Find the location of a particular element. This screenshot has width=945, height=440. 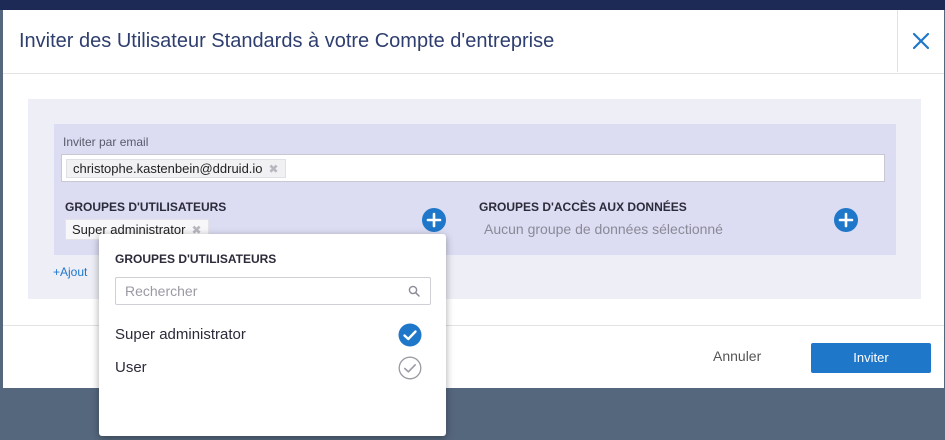

email-chip-label: christophe.kastenbein@ddruid.io is located at coordinates (168, 168).